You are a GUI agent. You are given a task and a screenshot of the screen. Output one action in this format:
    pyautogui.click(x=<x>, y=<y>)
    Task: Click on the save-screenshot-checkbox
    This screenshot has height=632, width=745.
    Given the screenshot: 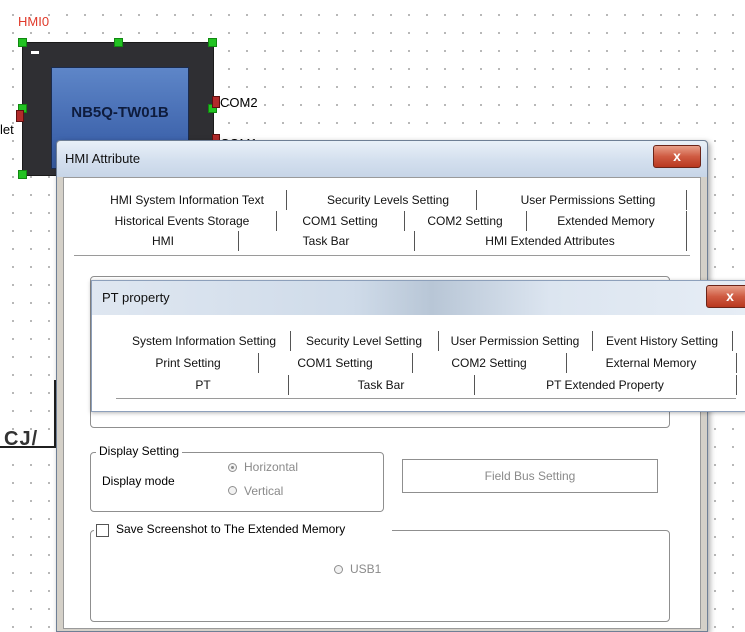 What is the action you would take?
    pyautogui.click(x=102, y=530)
    